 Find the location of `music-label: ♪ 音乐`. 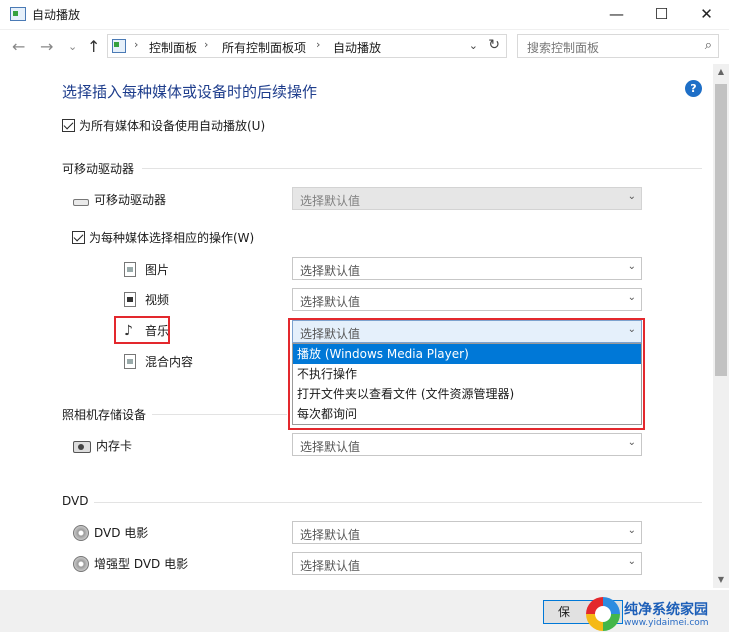

music-label: ♪ 音乐 is located at coordinates (146, 330).